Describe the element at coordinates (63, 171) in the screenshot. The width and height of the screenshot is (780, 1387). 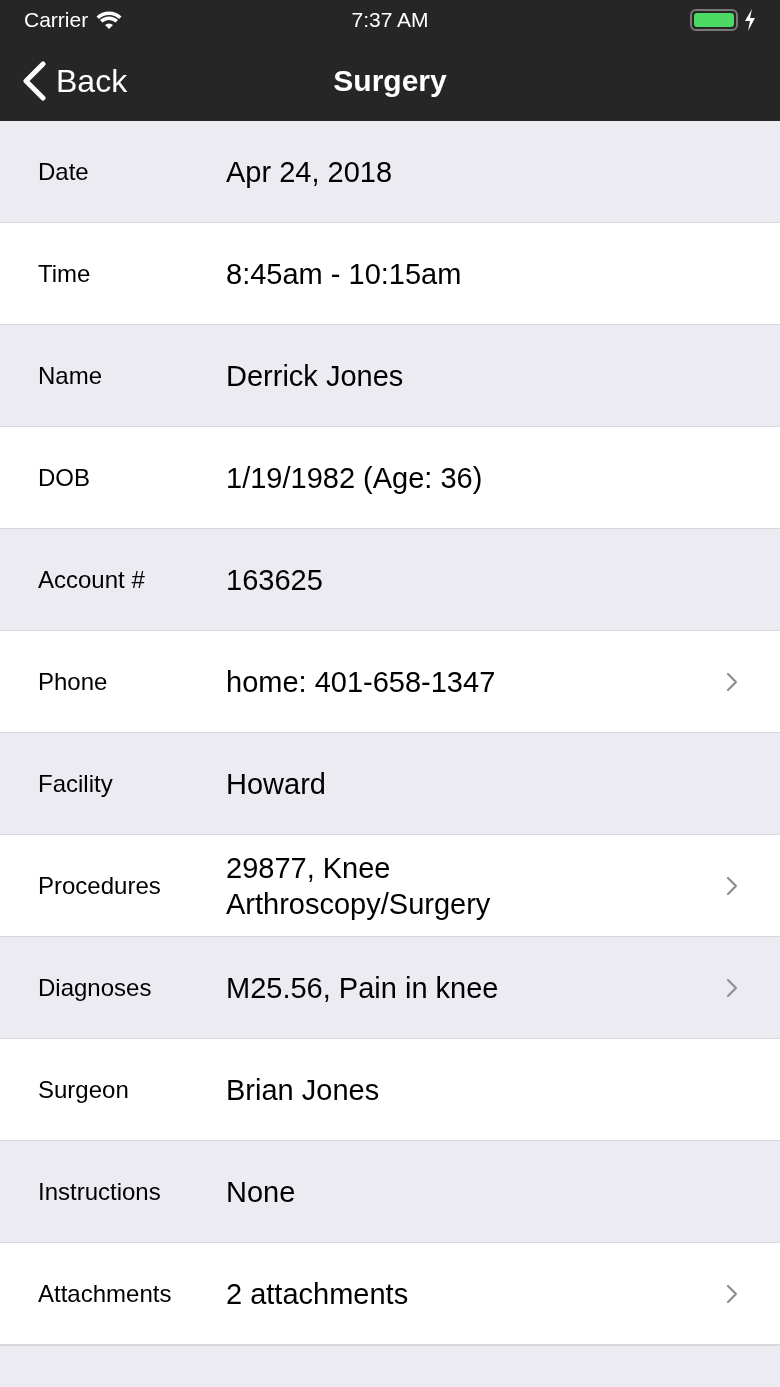
I see `field-label: Date` at that location.